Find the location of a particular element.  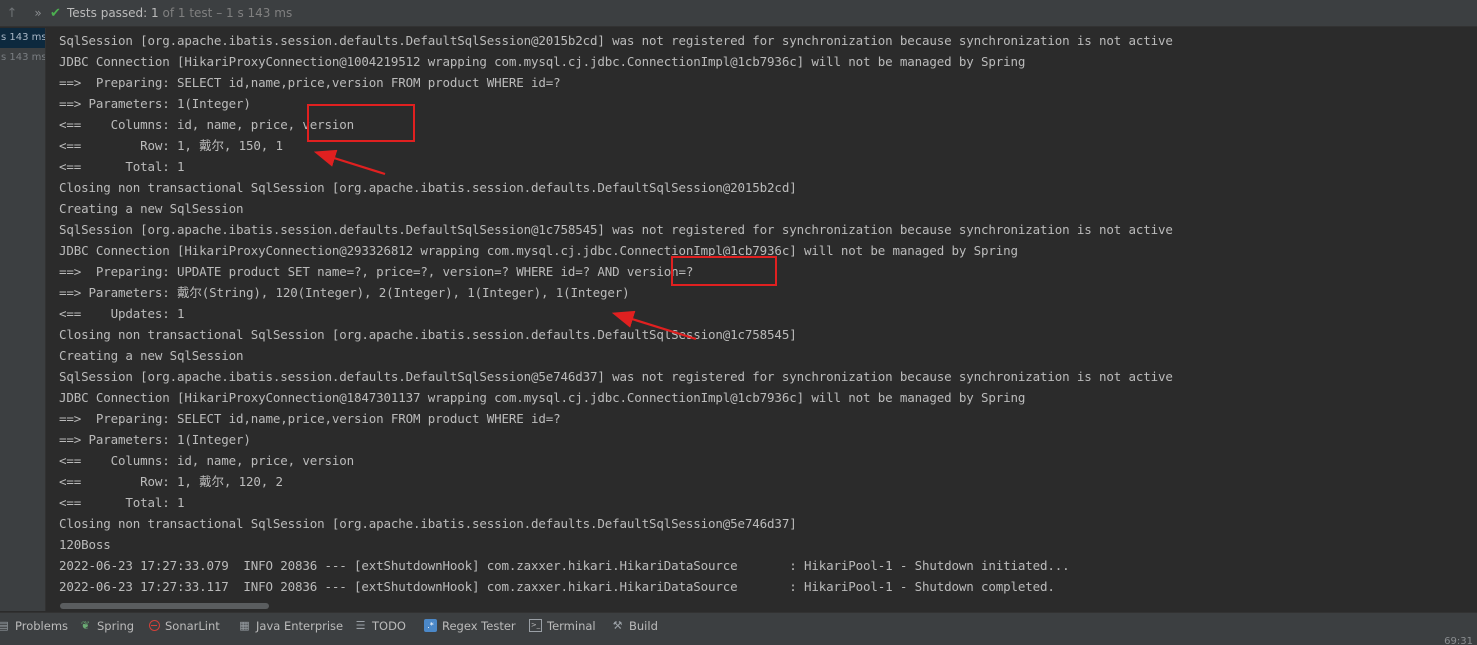

todo-icon: ☰ is located at coordinates (360, 625).